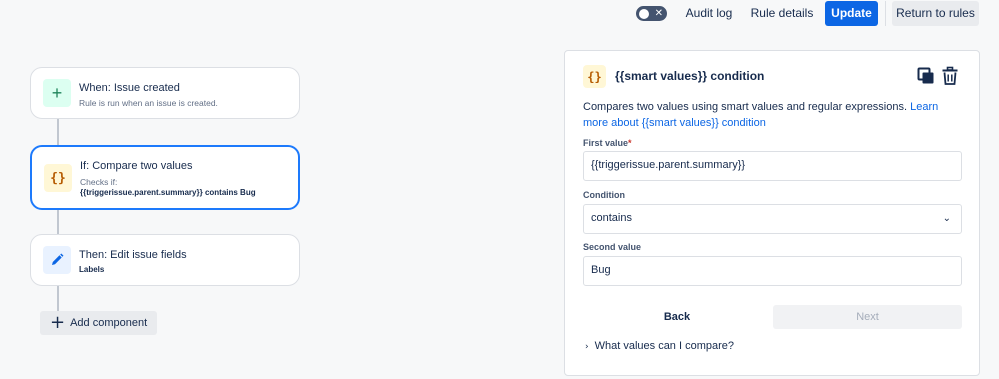  What do you see at coordinates (664, 346) in the screenshot?
I see `compare-values-text: What values can I compare?` at bounding box center [664, 346].